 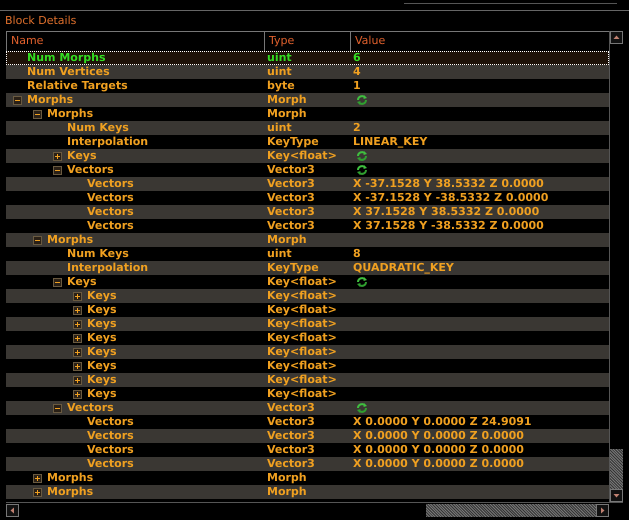 What do you see at coordinates (307, 268) in the screenshot?
I see `tree-row: Interpolation KeyType QUADRATIC_KEY` at bounding box center [307, 268].